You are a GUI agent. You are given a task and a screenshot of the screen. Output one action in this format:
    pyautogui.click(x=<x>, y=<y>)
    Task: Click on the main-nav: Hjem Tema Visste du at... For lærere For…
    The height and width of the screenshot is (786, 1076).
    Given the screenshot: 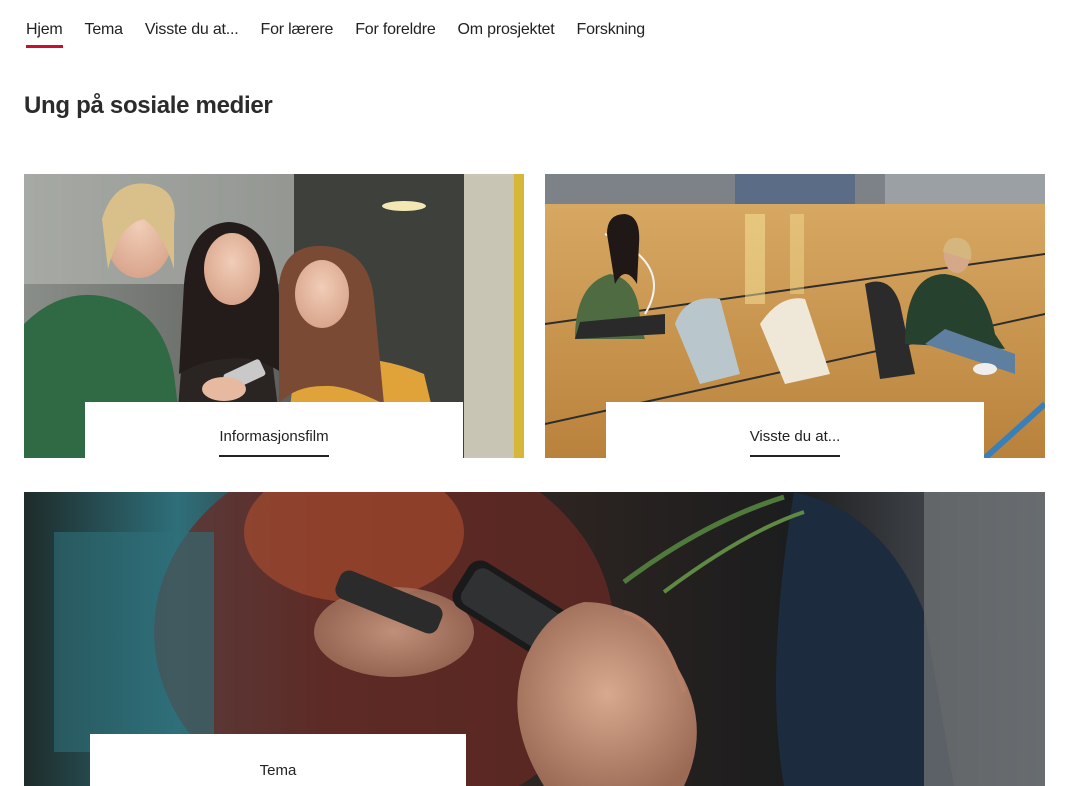 What is the action you would take?
    pyautogui.click(x=335, y=33)
    